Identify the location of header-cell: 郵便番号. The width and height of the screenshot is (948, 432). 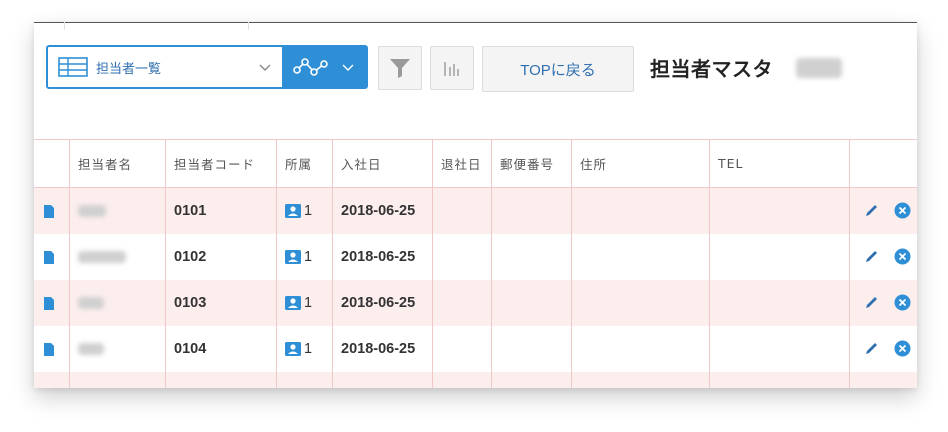
(523, 163).